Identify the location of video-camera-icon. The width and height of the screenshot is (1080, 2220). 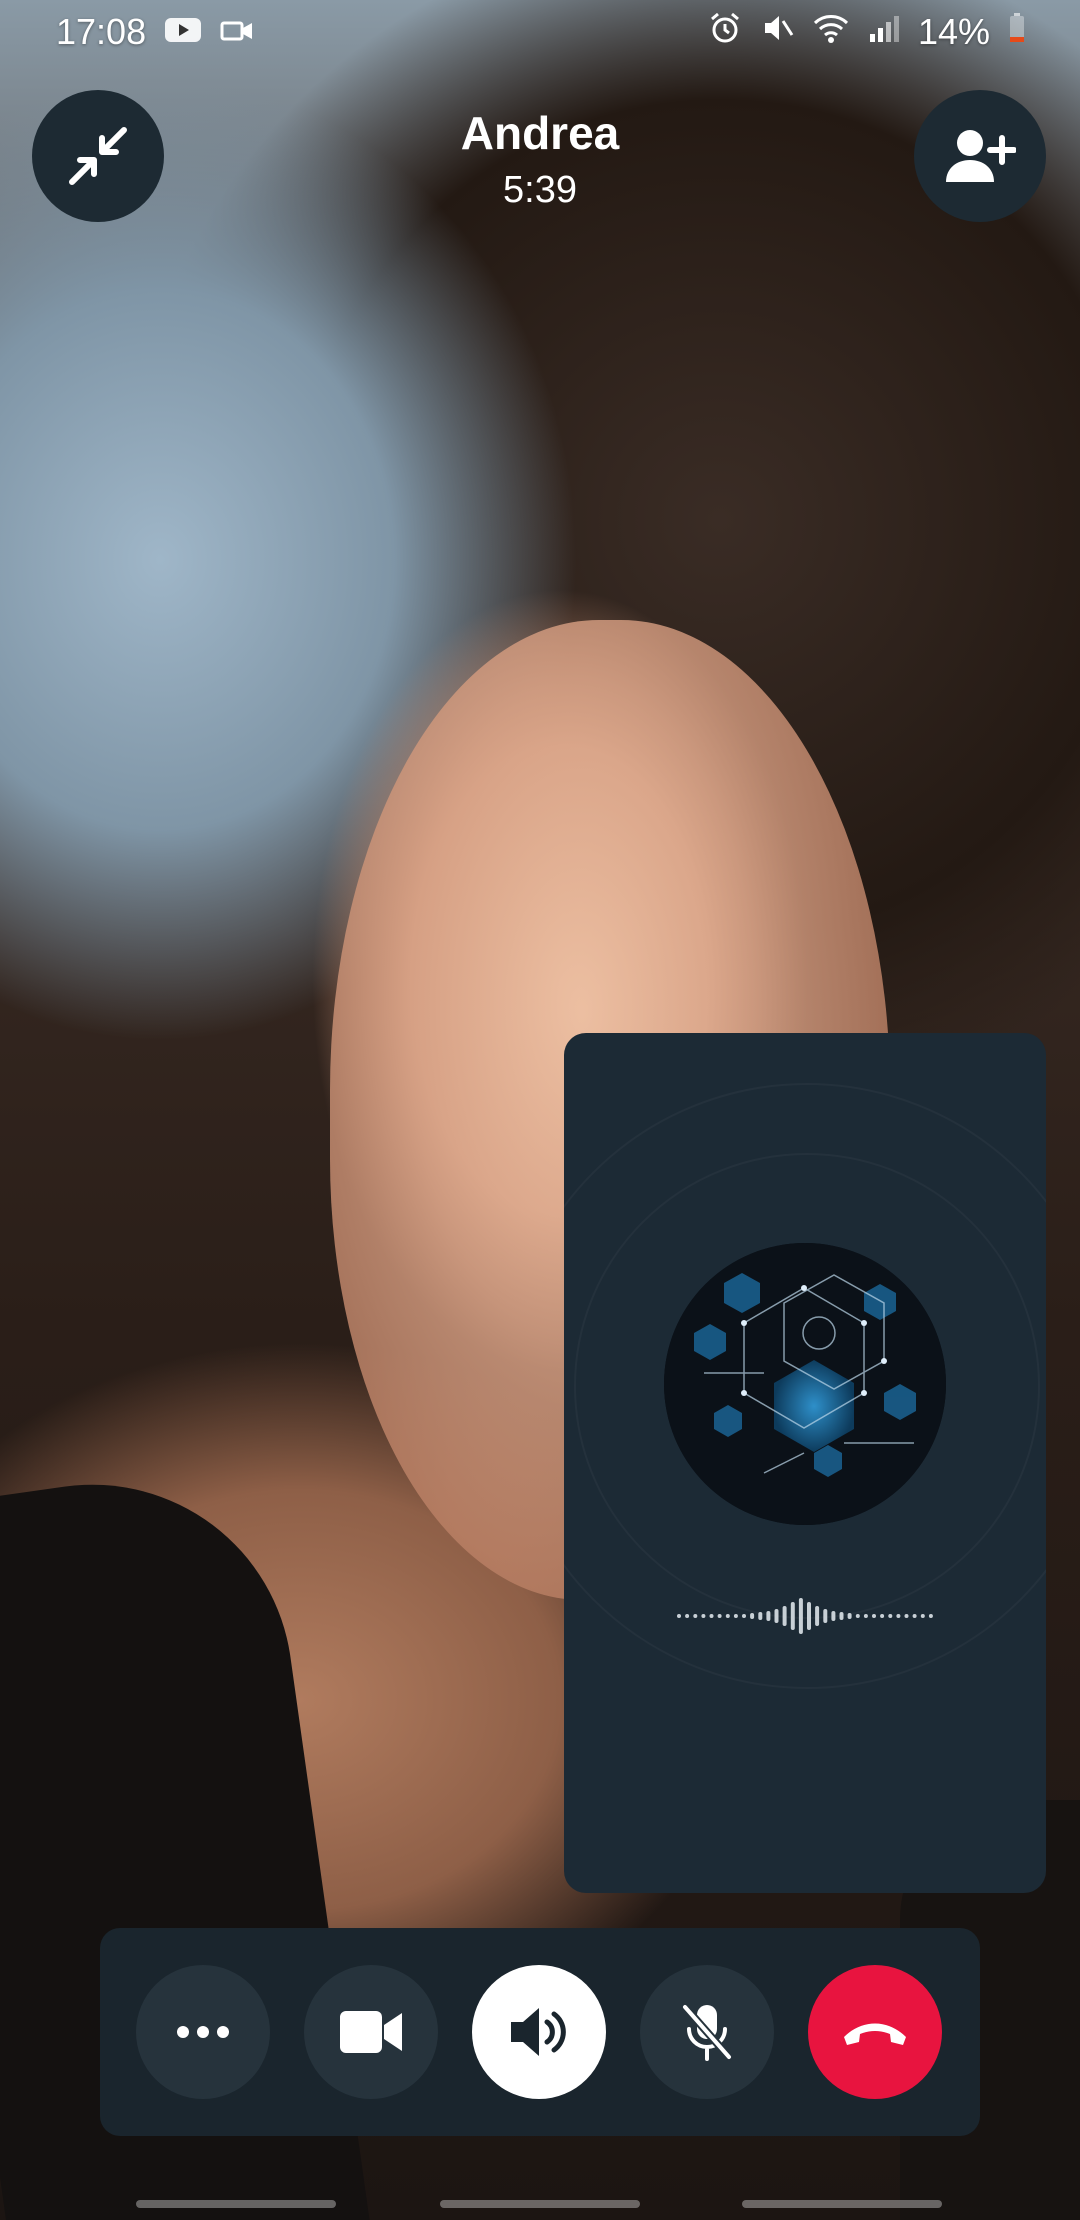
(371, 2032).